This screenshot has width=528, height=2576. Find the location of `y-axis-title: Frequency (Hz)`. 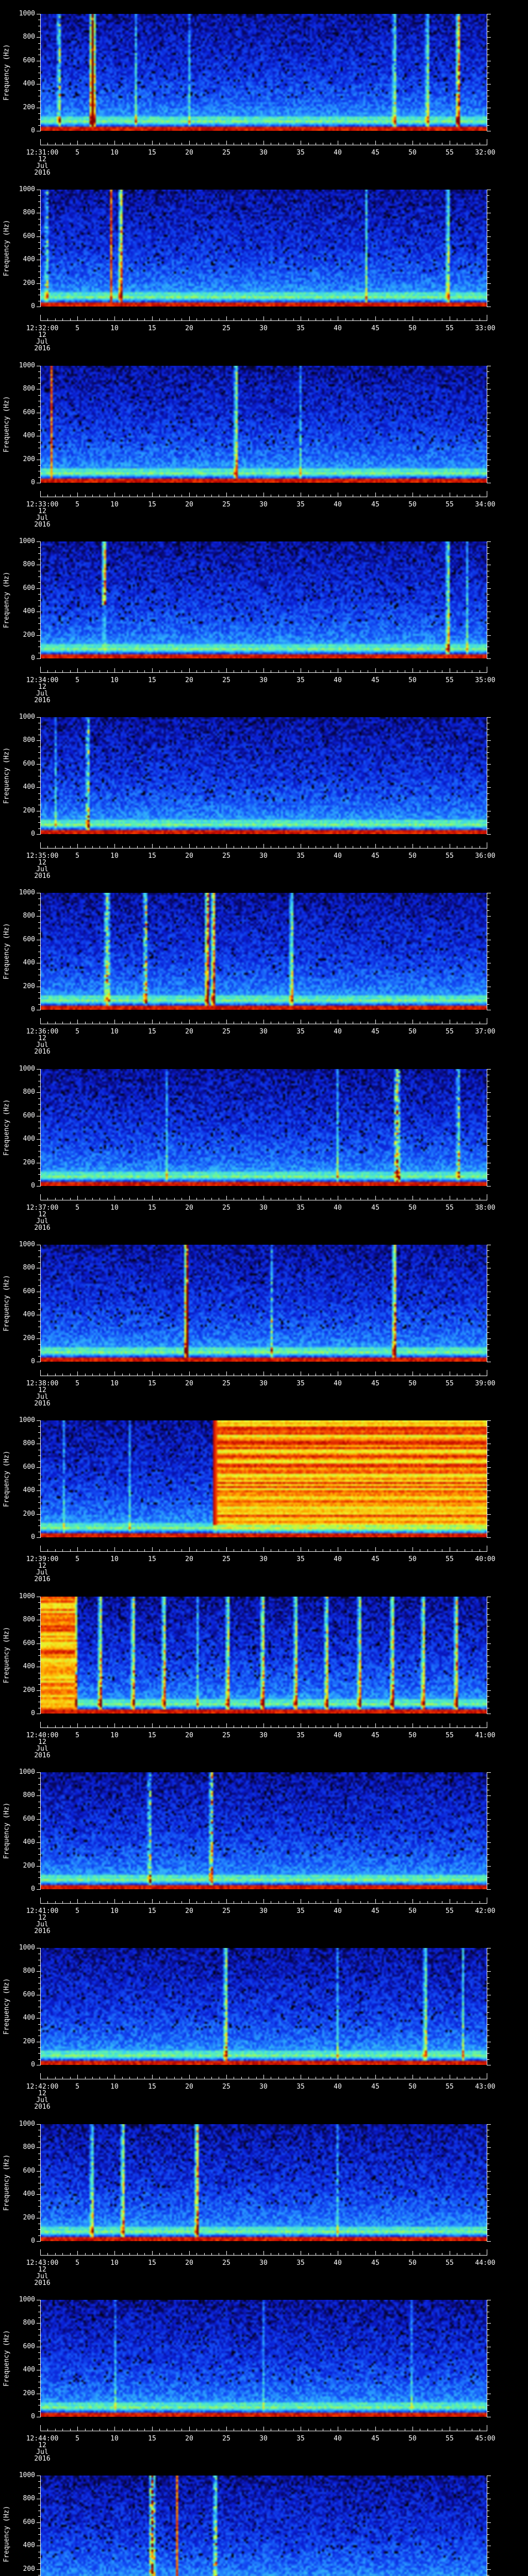

y-axis-title: Frequency (Hz) is located at coordinates (6, 2006).